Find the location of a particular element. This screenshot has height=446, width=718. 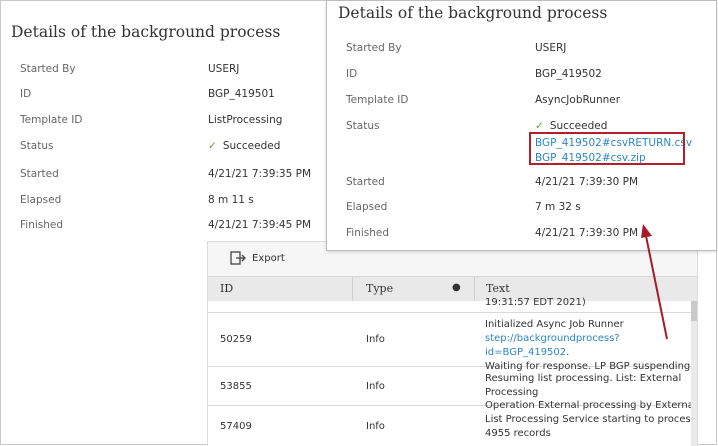

value-template-id: ListProcessing is located at coordinates (245, 120).